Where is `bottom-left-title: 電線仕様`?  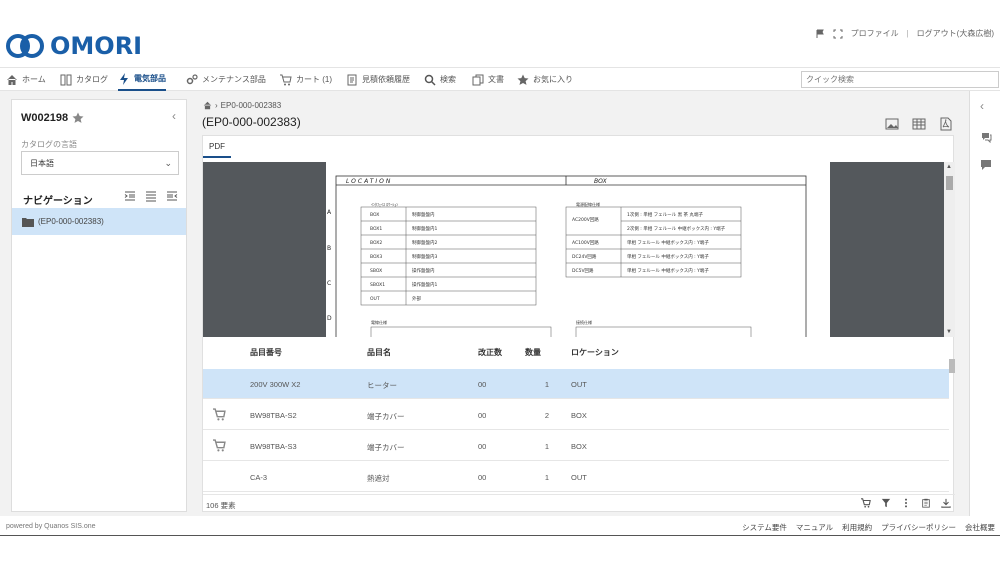
bottom-left-title: 電線仕様 is located at coordinates (379, 322).